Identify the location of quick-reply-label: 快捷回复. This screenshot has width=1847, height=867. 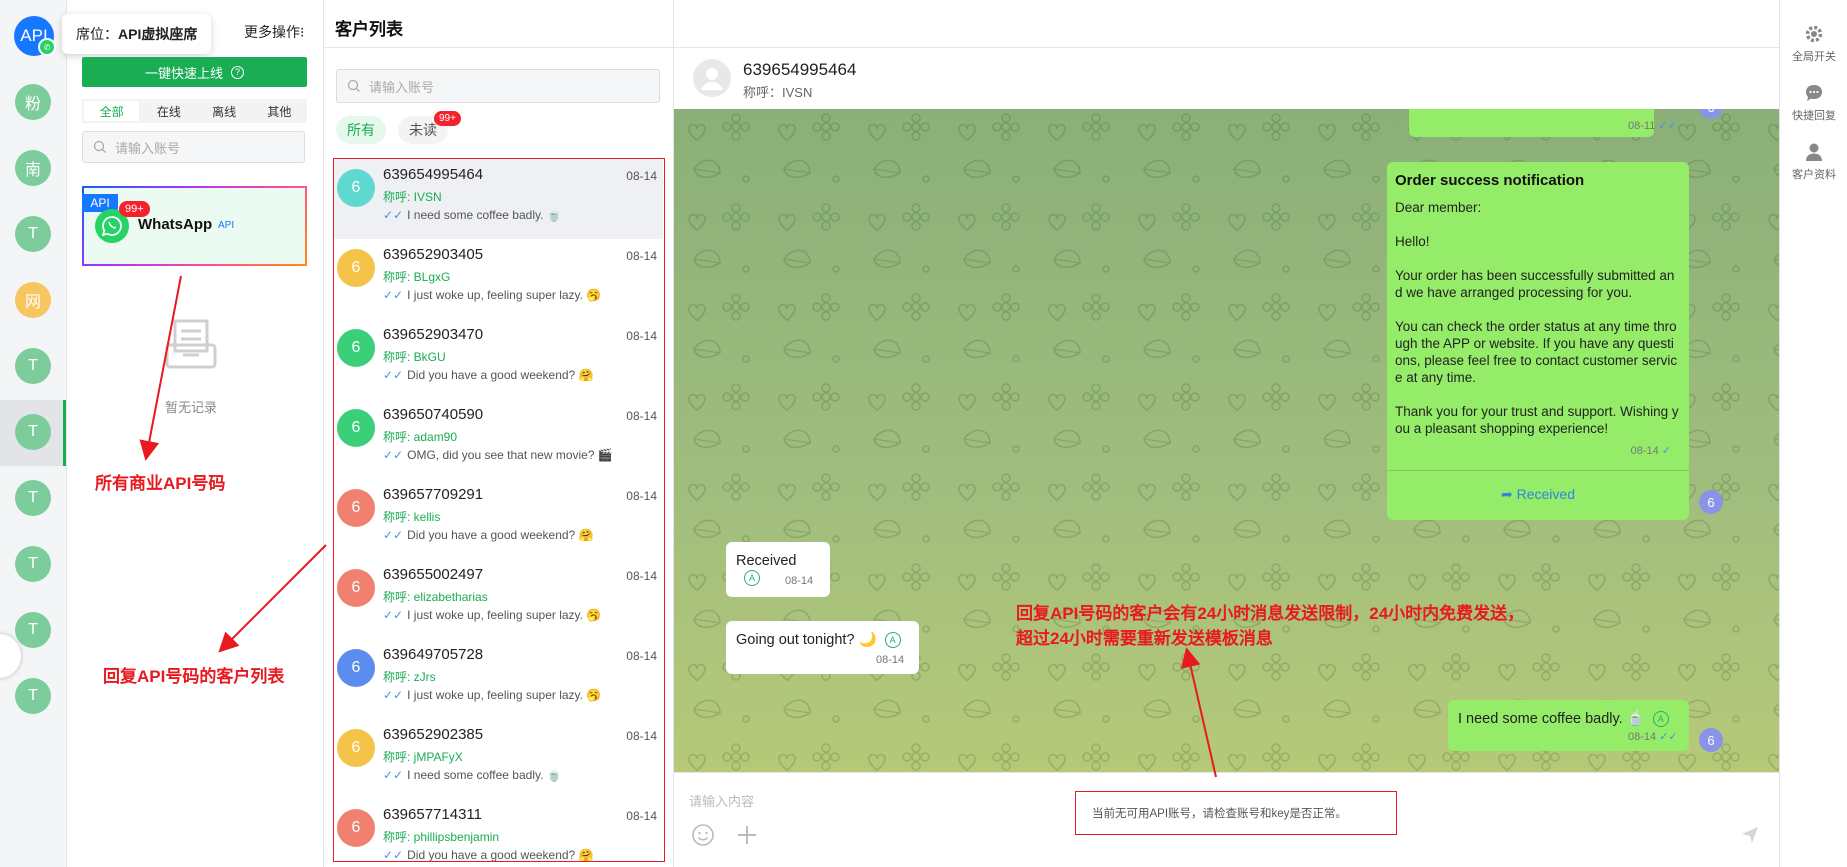
(1814, 116).